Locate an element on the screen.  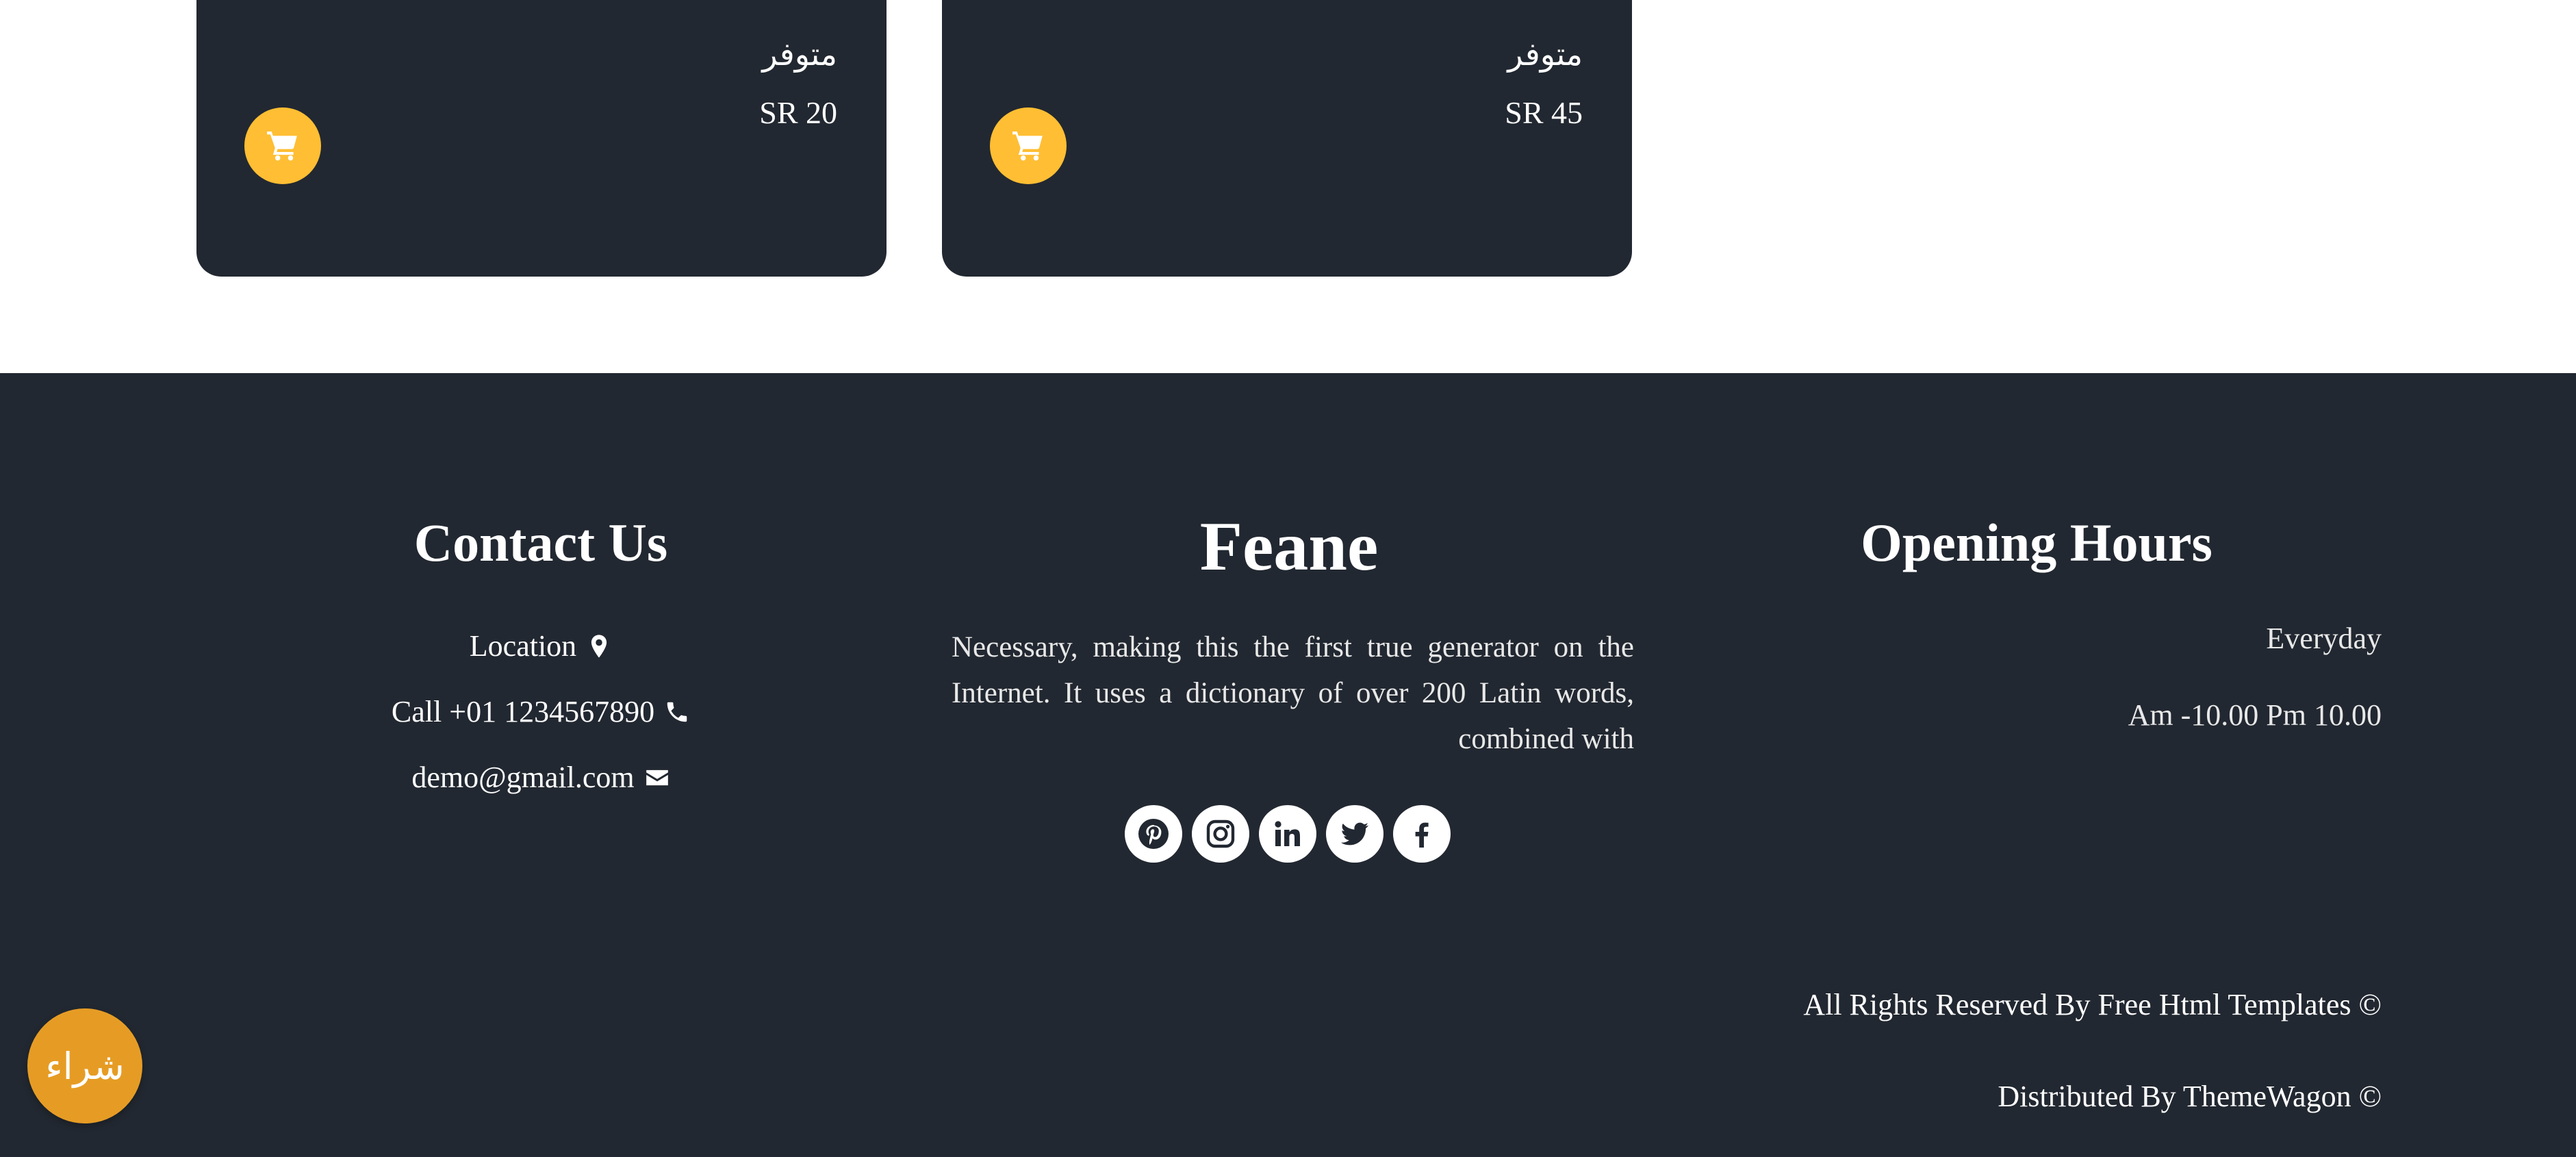
location-link: Location is located at coordinates (541, 645).